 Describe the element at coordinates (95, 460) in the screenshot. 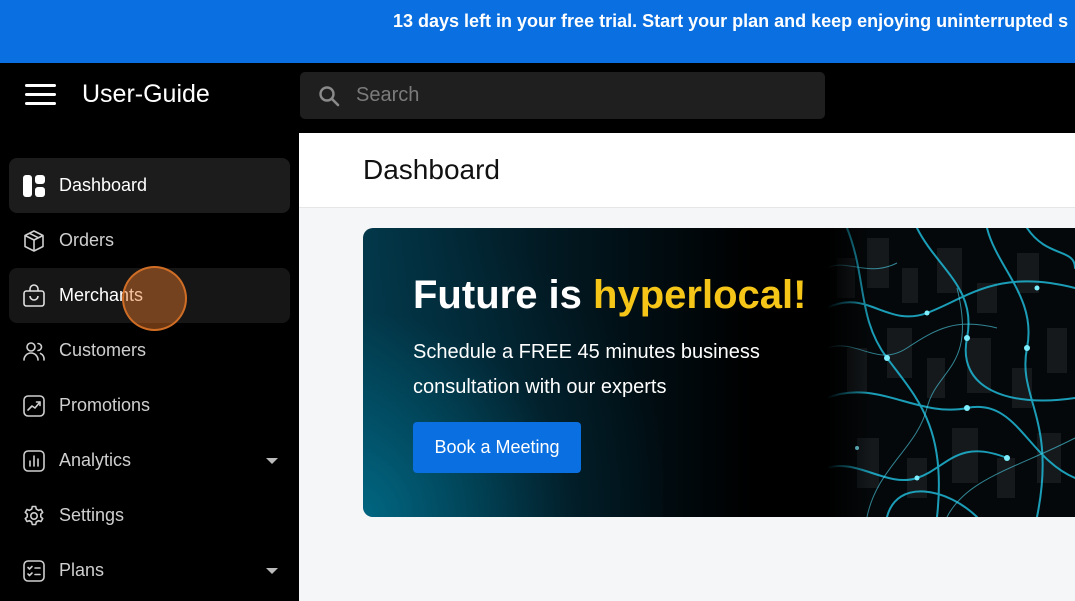

I see `sidebar-item-label: Analytics` at that location.